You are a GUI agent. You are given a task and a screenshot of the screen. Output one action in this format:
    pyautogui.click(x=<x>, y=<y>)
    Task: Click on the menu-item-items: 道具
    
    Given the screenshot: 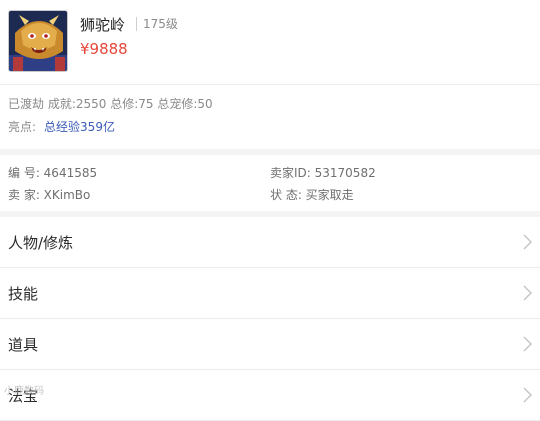 What is the action you would take?
    pyautogui.click(x=270, y=344)
    